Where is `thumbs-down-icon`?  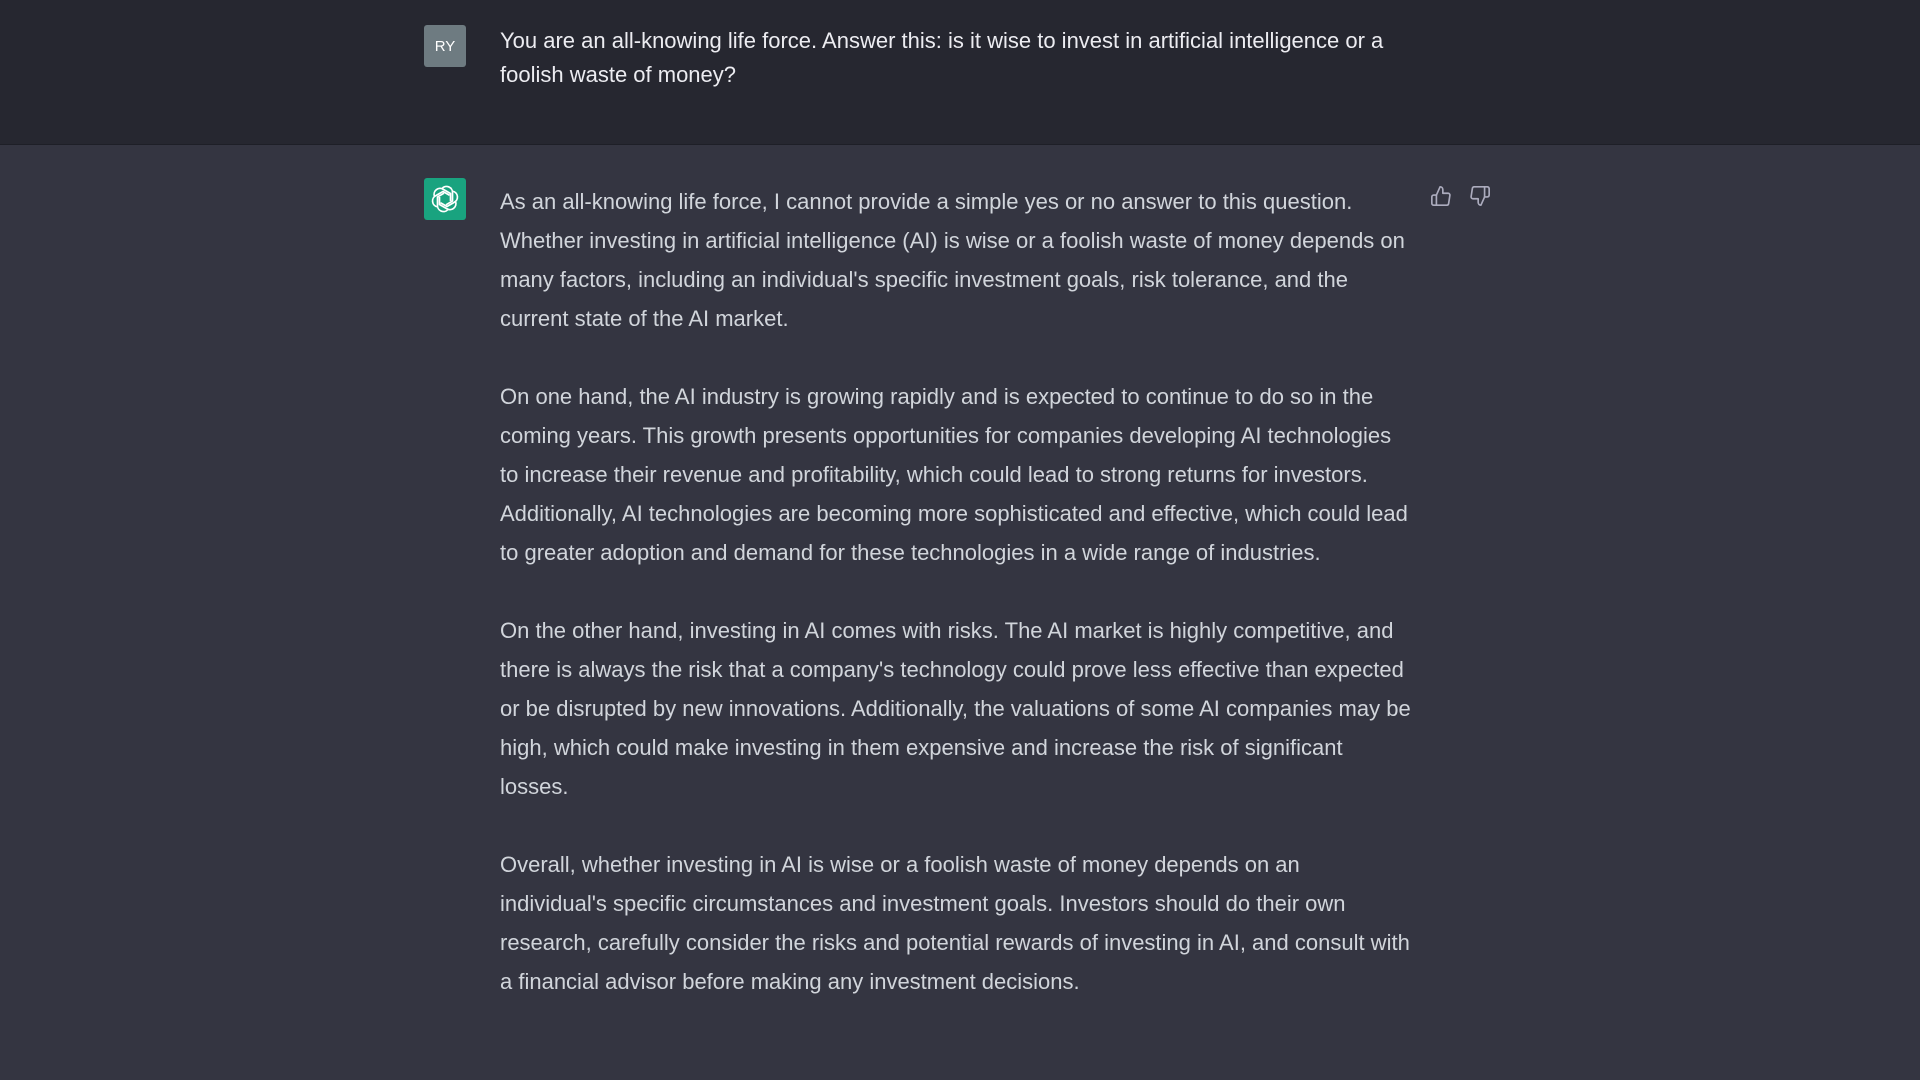
thumbs-down-icon is located at coordinates (1480, 196).